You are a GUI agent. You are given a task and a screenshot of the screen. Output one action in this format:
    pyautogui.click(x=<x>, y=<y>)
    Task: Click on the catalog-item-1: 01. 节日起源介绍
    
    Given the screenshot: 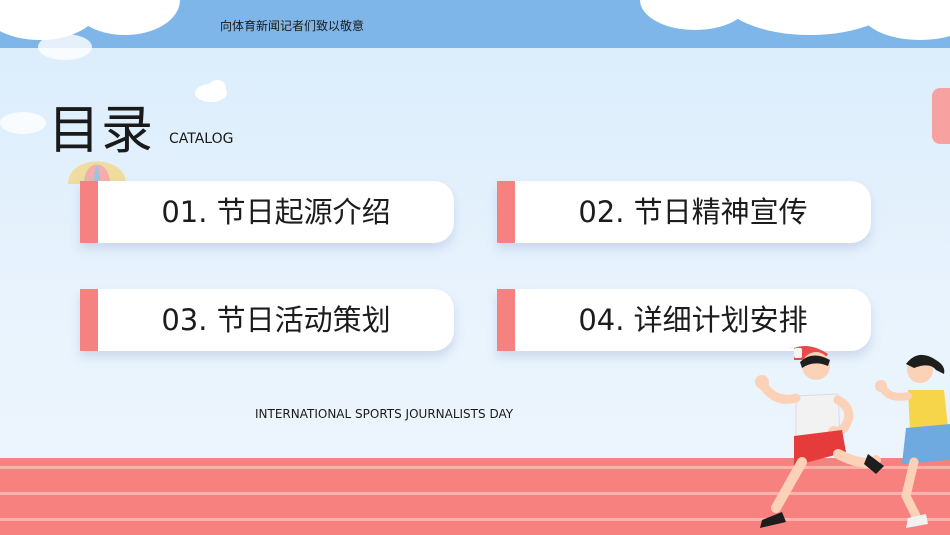 What is the action you would take?
    pyautogui.click(x=267, y=212)
    